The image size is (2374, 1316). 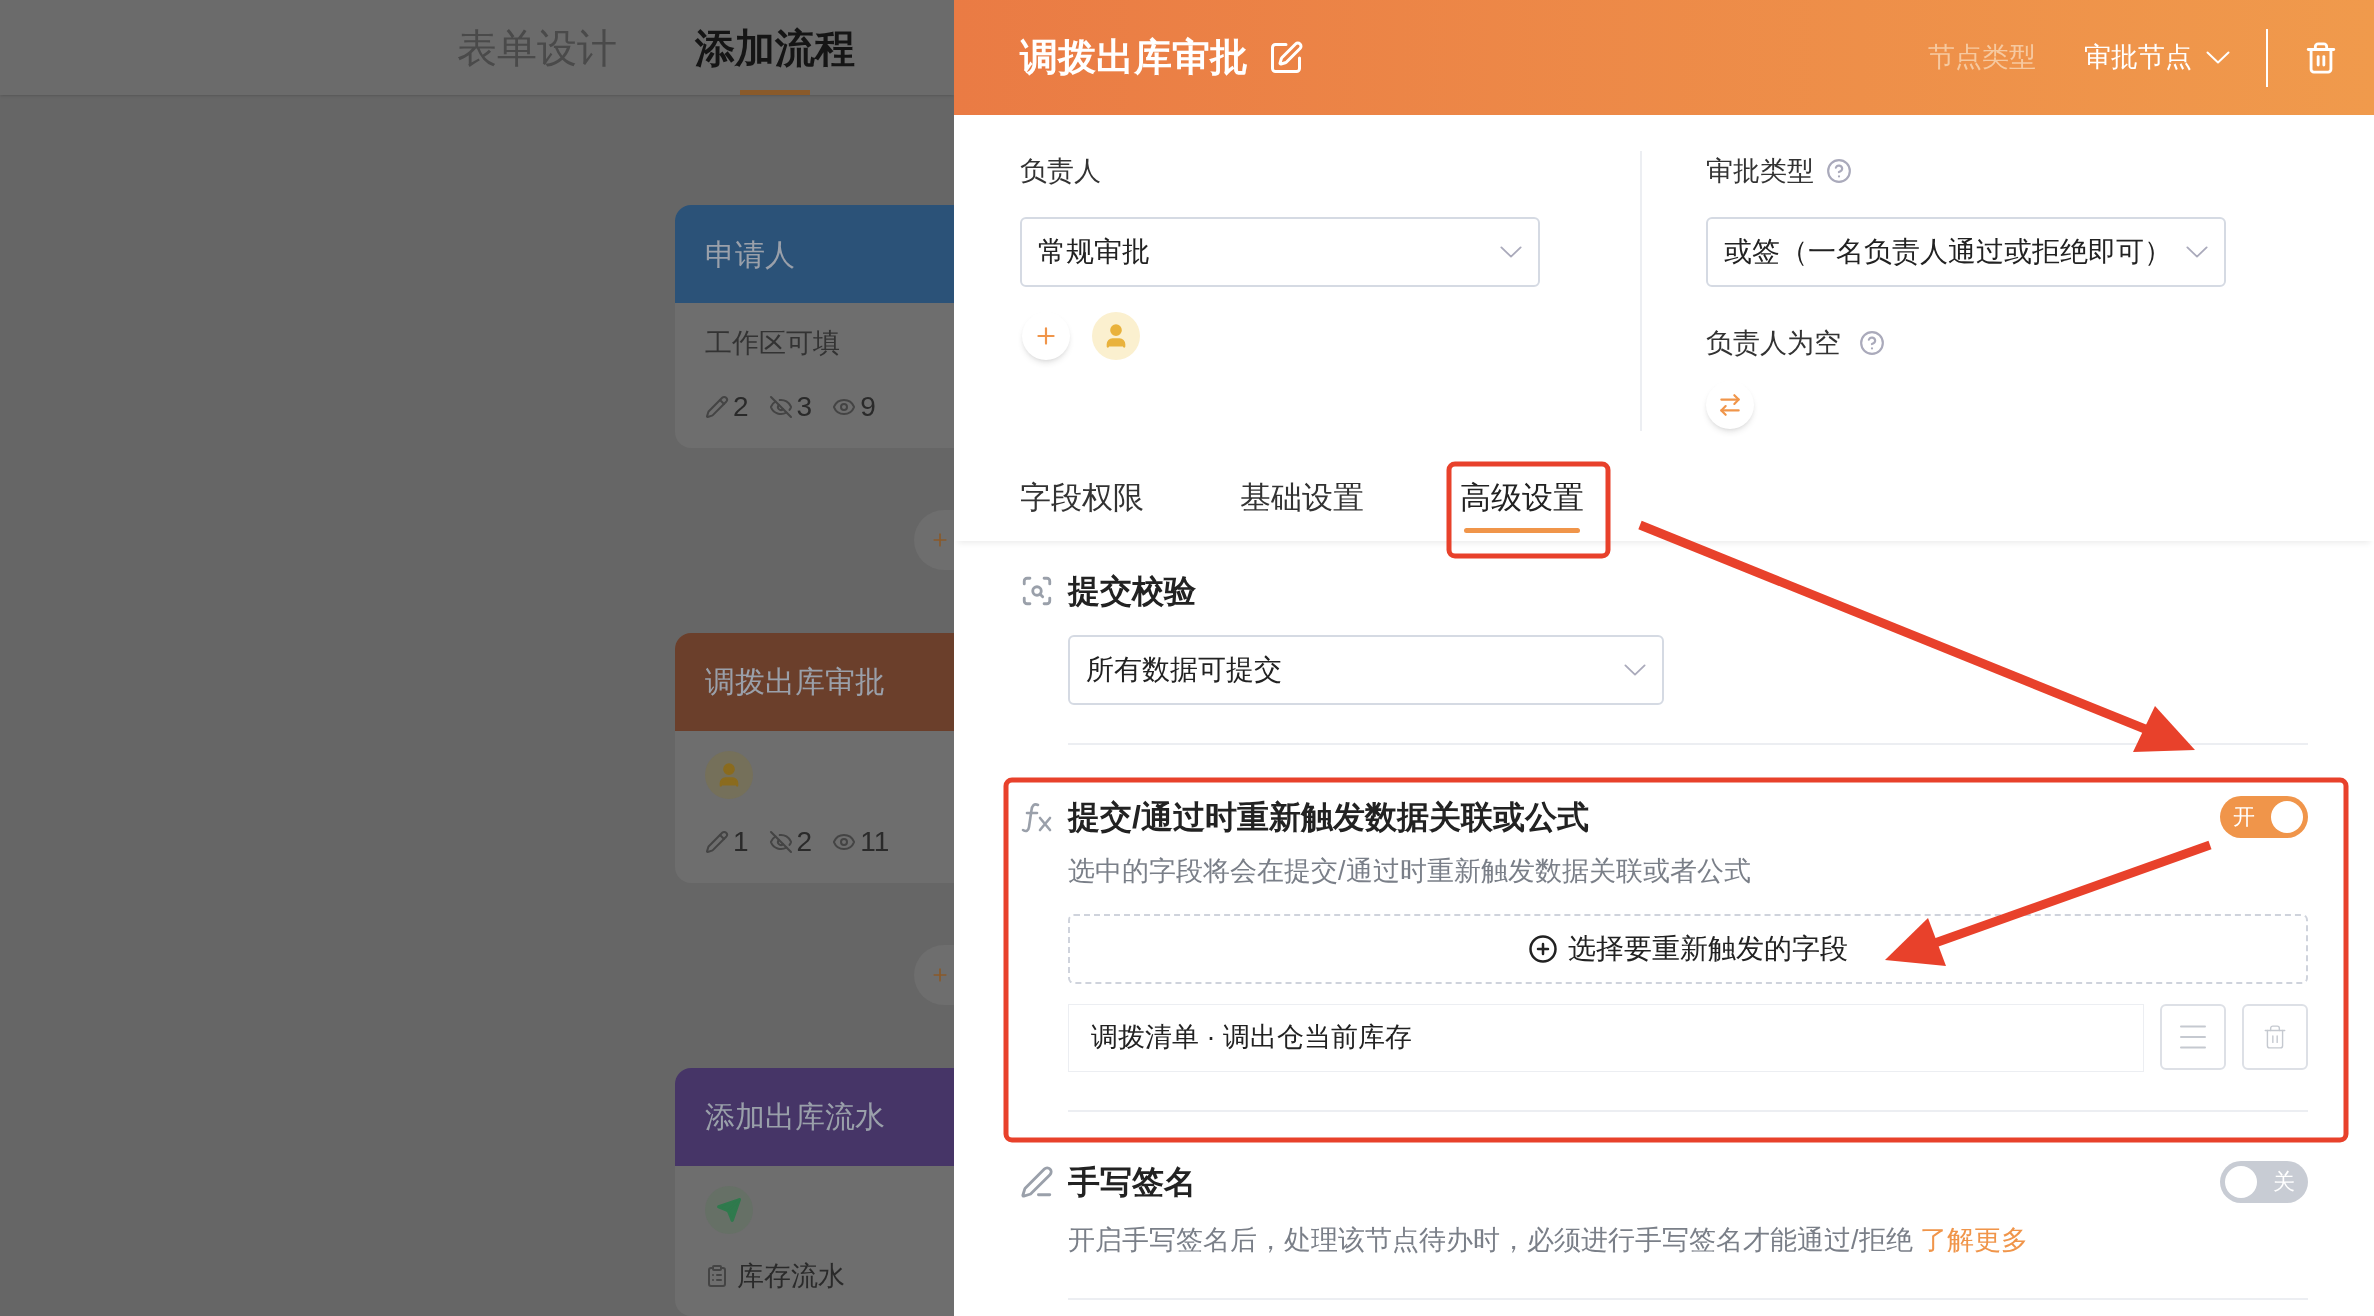 I want to click on flow-node-card: 调拨出库审批 1 2 11, so click(x=814, y=757).